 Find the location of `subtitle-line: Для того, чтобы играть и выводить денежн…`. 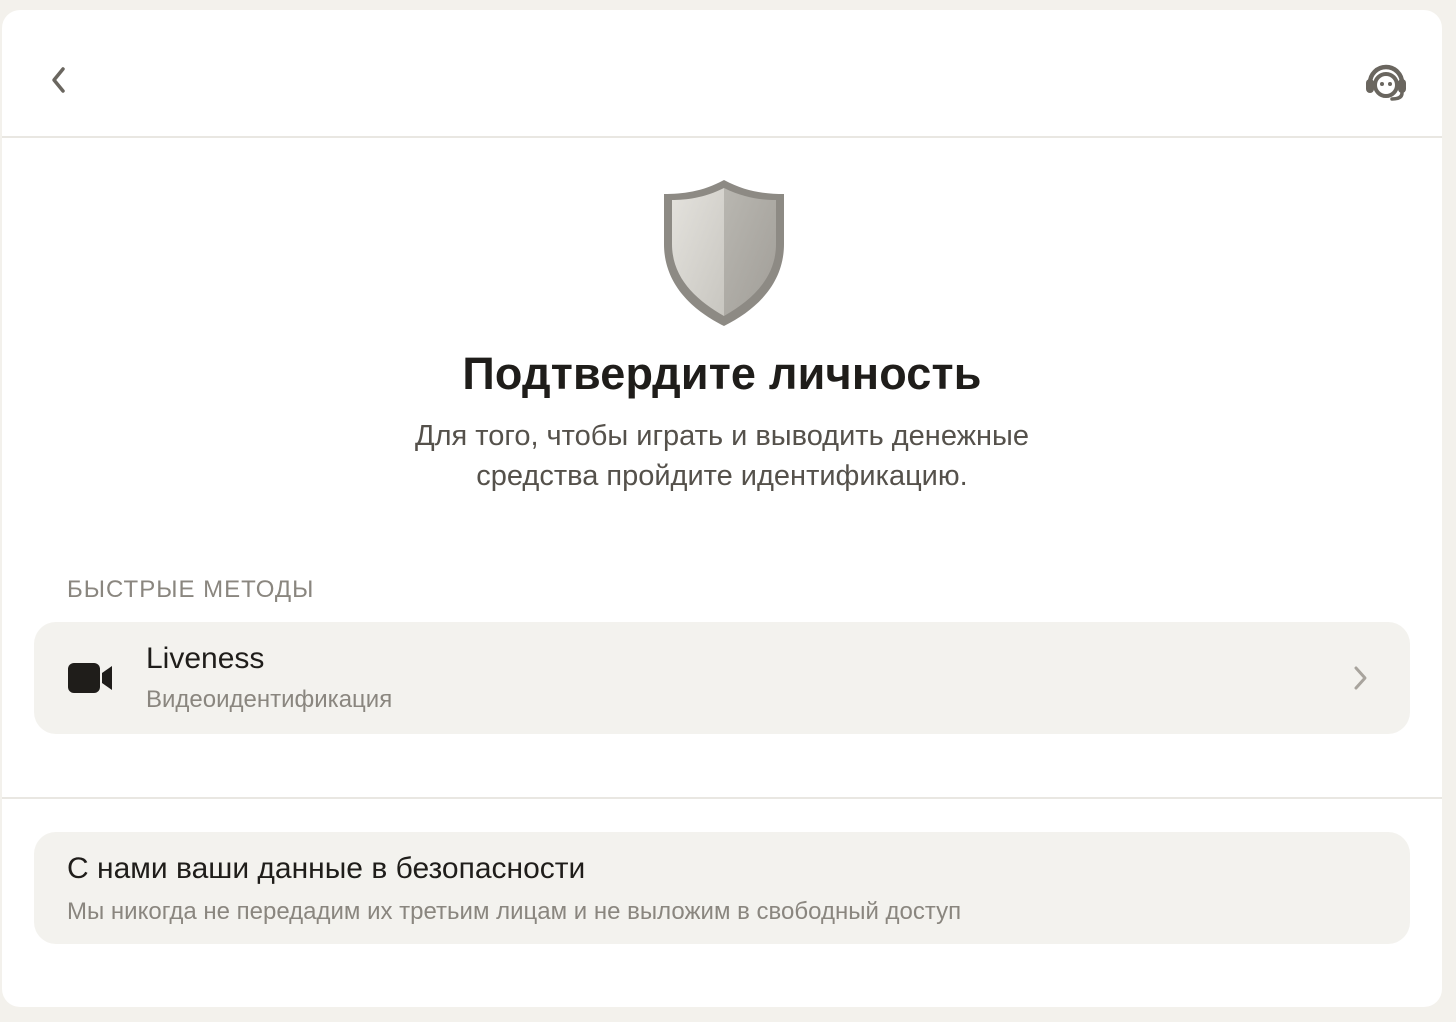

subtitle-line: Для того, чтобы играть и выводить денежн… is located at coordinates (722, 436).